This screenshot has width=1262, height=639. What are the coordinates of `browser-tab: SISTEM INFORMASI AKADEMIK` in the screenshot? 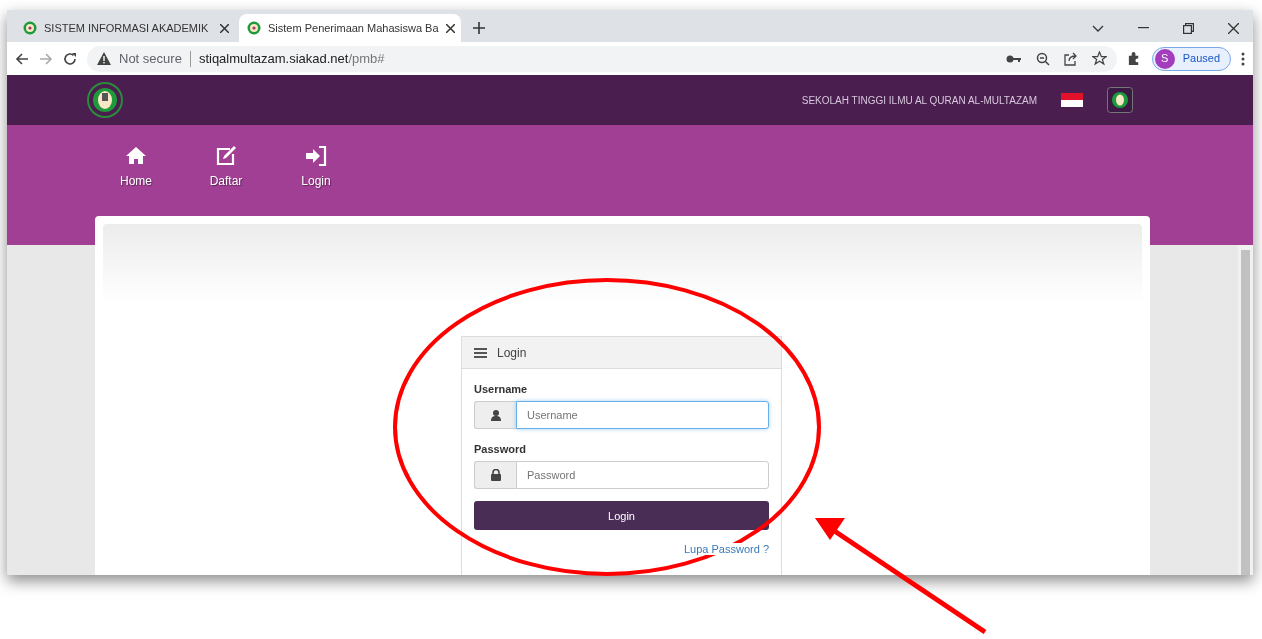 It's located at (126, 28).